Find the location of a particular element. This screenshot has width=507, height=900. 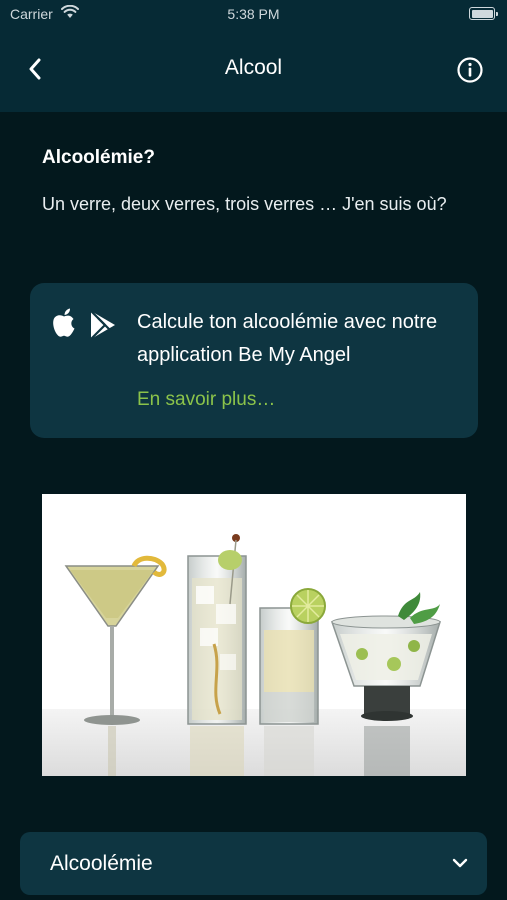

header: Carrier 5:38 PM Alcool is located at coordinates (253, 56).